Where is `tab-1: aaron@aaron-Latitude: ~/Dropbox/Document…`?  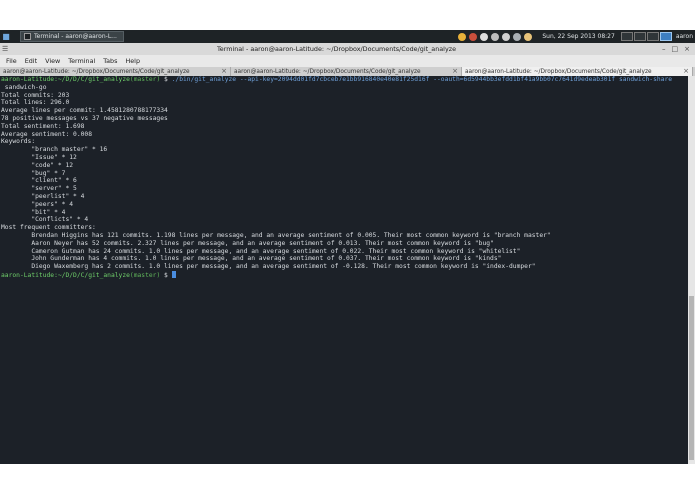 tab-1: aaron@aaron-Latitude: ~/Dropbox/Document… is located at coordinates (115, 71).